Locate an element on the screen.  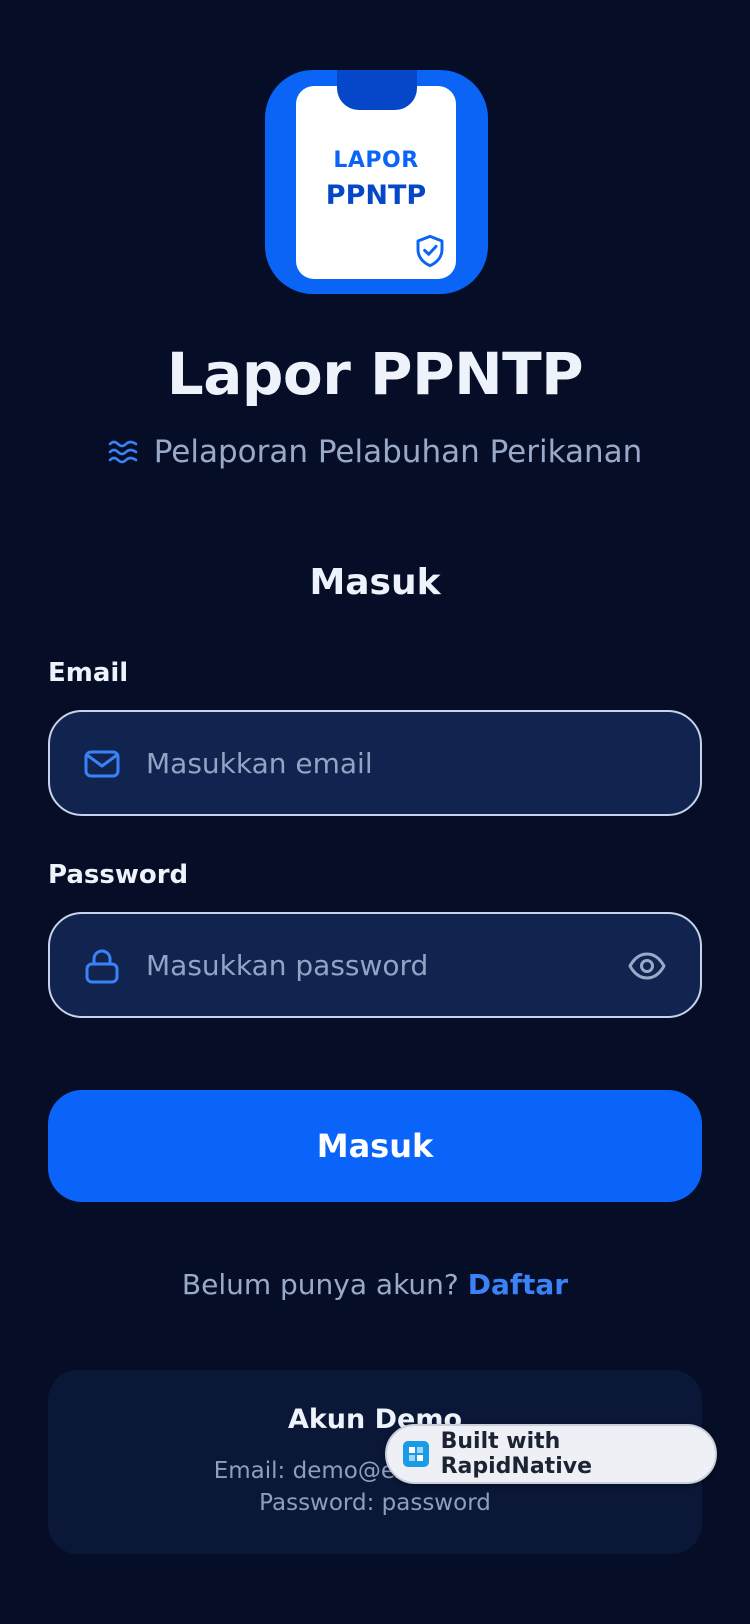
rapidnative-logo-icon is located at coordinates (416, 1454).